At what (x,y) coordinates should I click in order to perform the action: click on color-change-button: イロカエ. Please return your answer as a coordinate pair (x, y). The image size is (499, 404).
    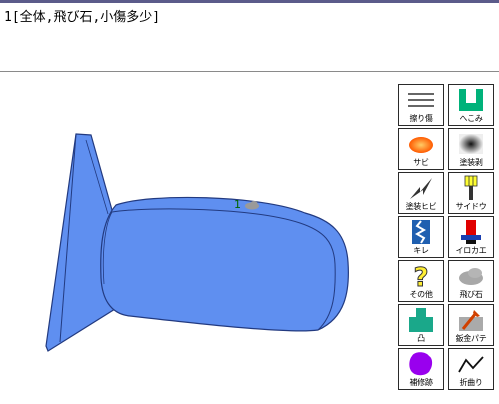
    Looking at the image, I should click on (471, 237).